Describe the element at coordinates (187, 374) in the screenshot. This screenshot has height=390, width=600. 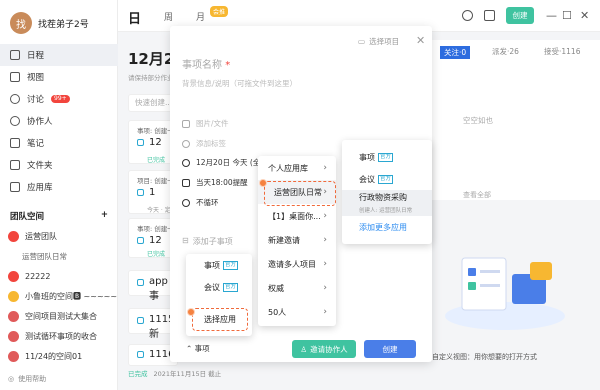
I see `due-date: 2021年11月15日 截止` at that location.